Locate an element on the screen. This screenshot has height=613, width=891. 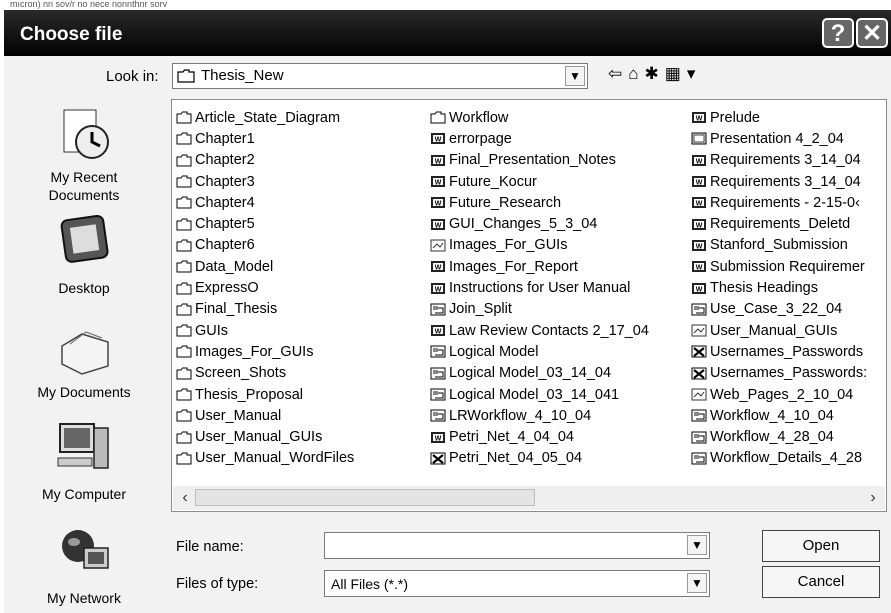
file-item: W Future_Research is located at coordinates (539, 202).